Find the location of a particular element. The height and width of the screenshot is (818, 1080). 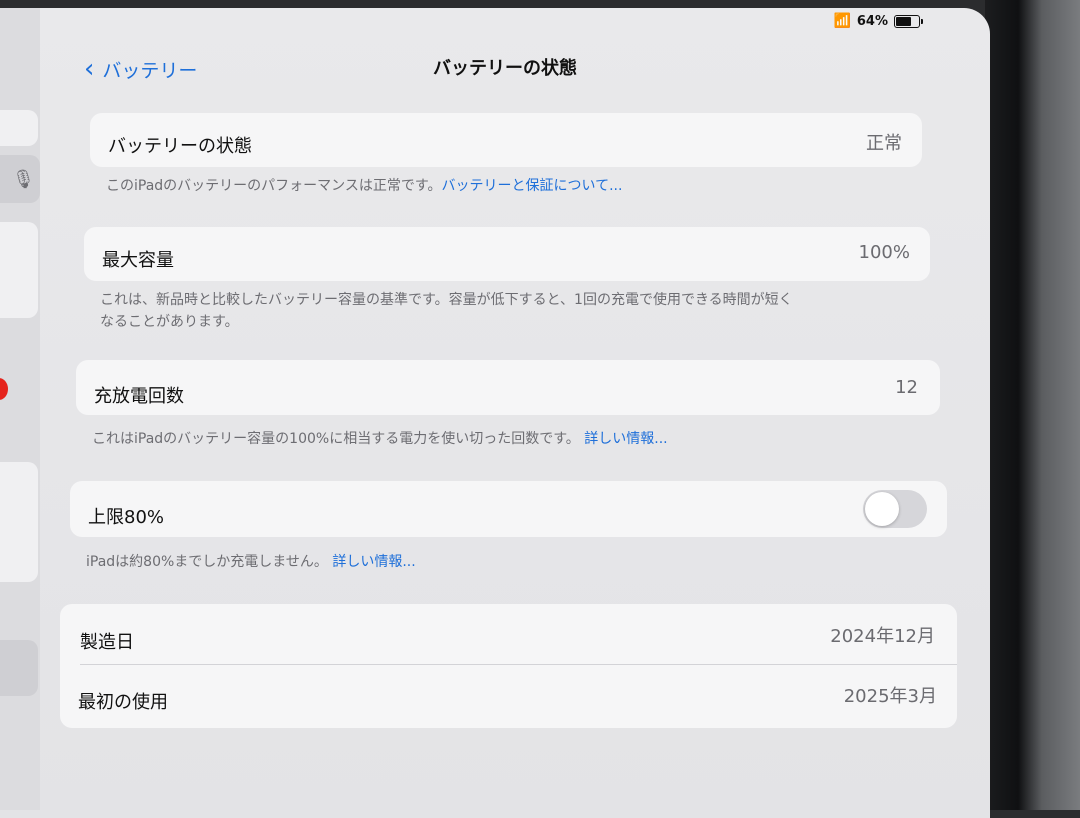

sidebar-search-mic: 🎙 is located at coordinates (20, 179).